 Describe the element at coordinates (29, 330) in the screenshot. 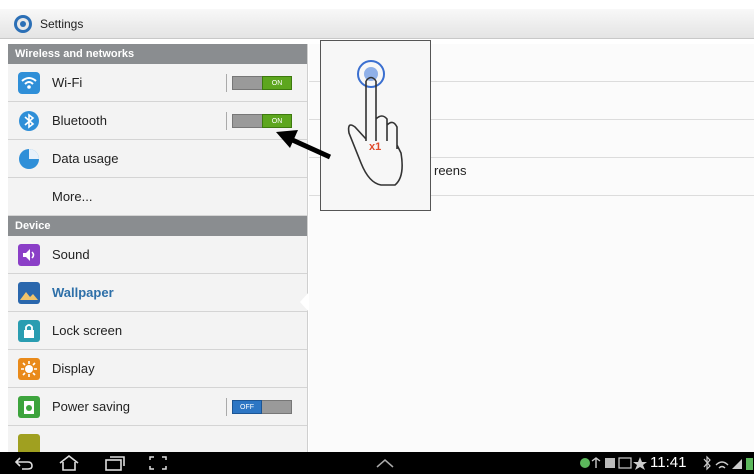

I see `lock-icon` at that location.